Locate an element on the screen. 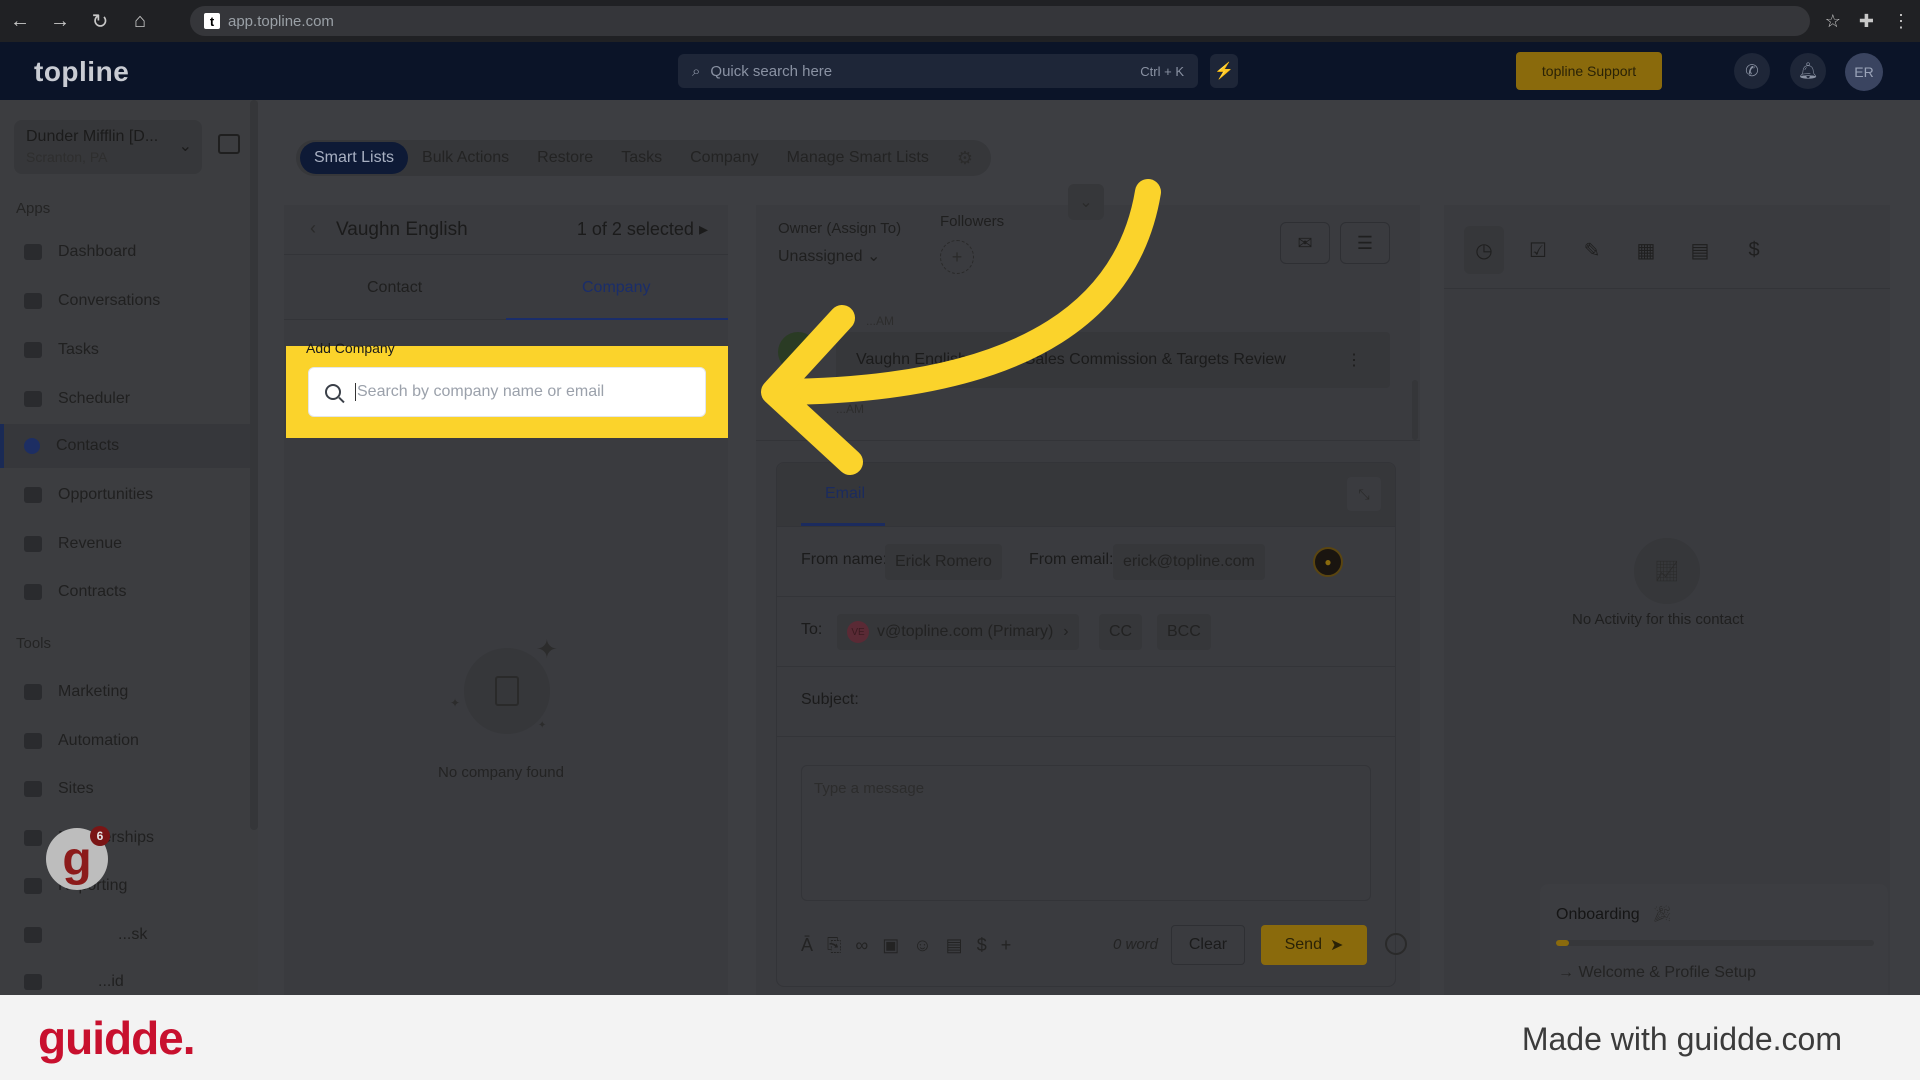  sender-avatar-icon: ● is located at coordinates (1328, 562).